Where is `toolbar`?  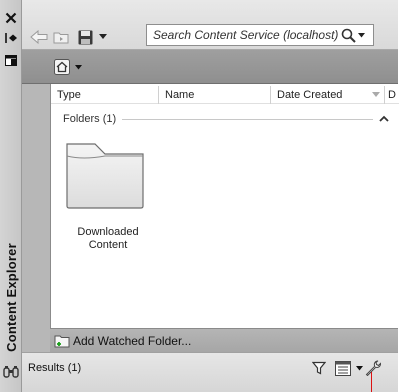
toolbar is located at coordinates (210, 25).